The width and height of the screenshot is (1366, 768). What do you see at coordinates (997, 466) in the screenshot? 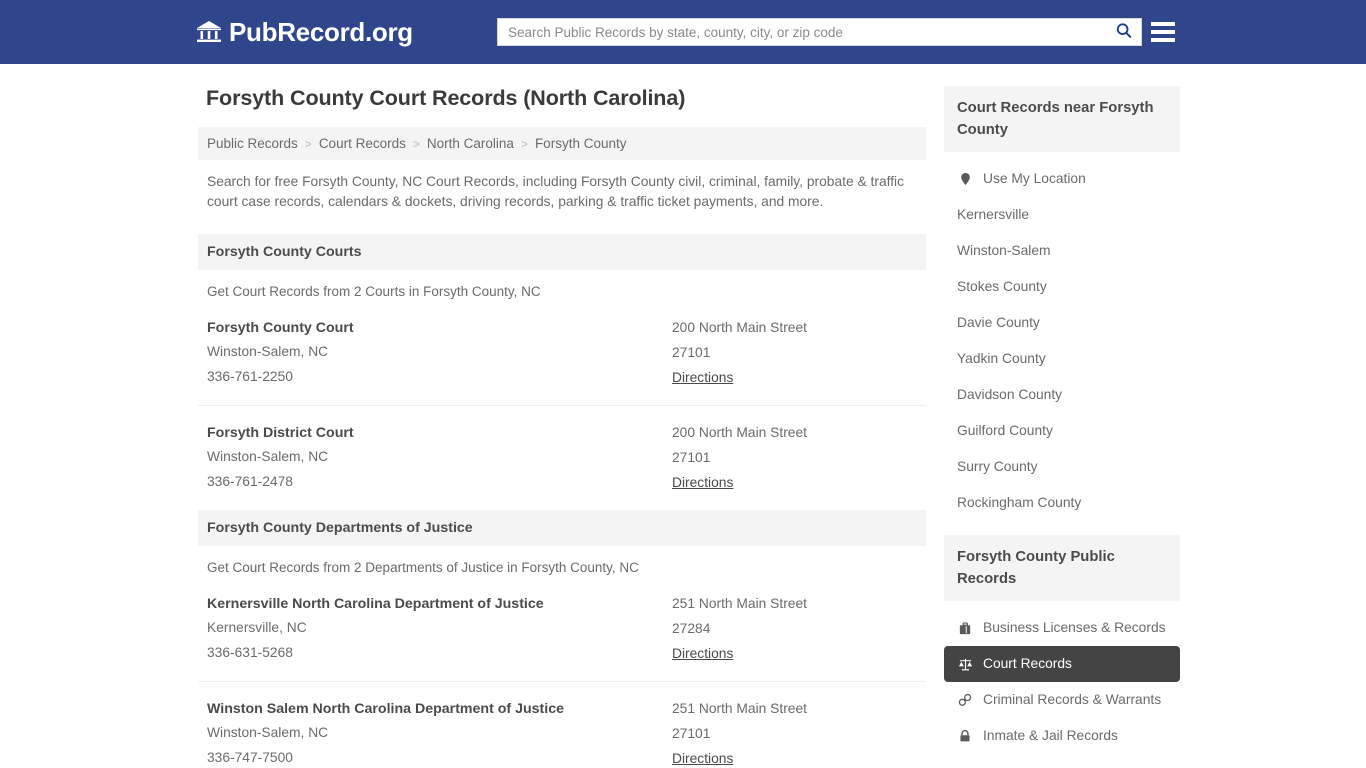
I see `sidebar-item-label: Surry County` at bounding box center [997, 466].